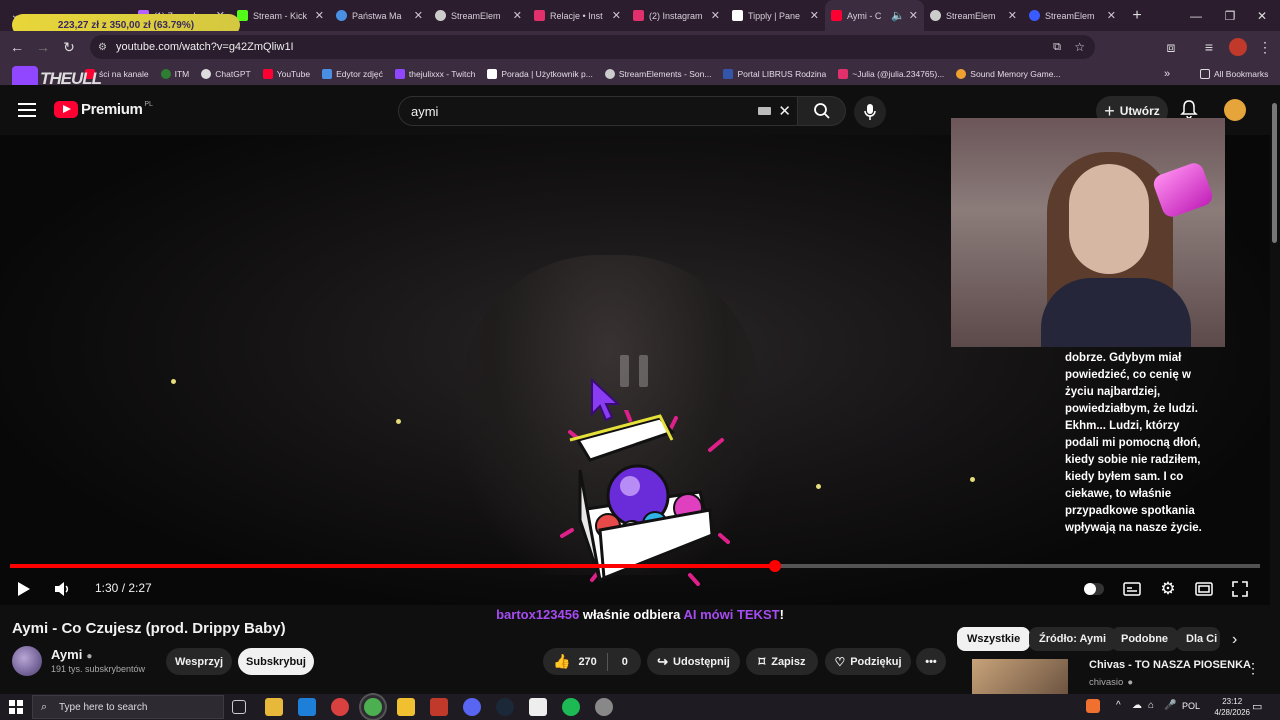 The image size is (1280, 720). Describe the element at coordinates (274, 707) in the screenshot. I see `file-explorer-icon` at that location.